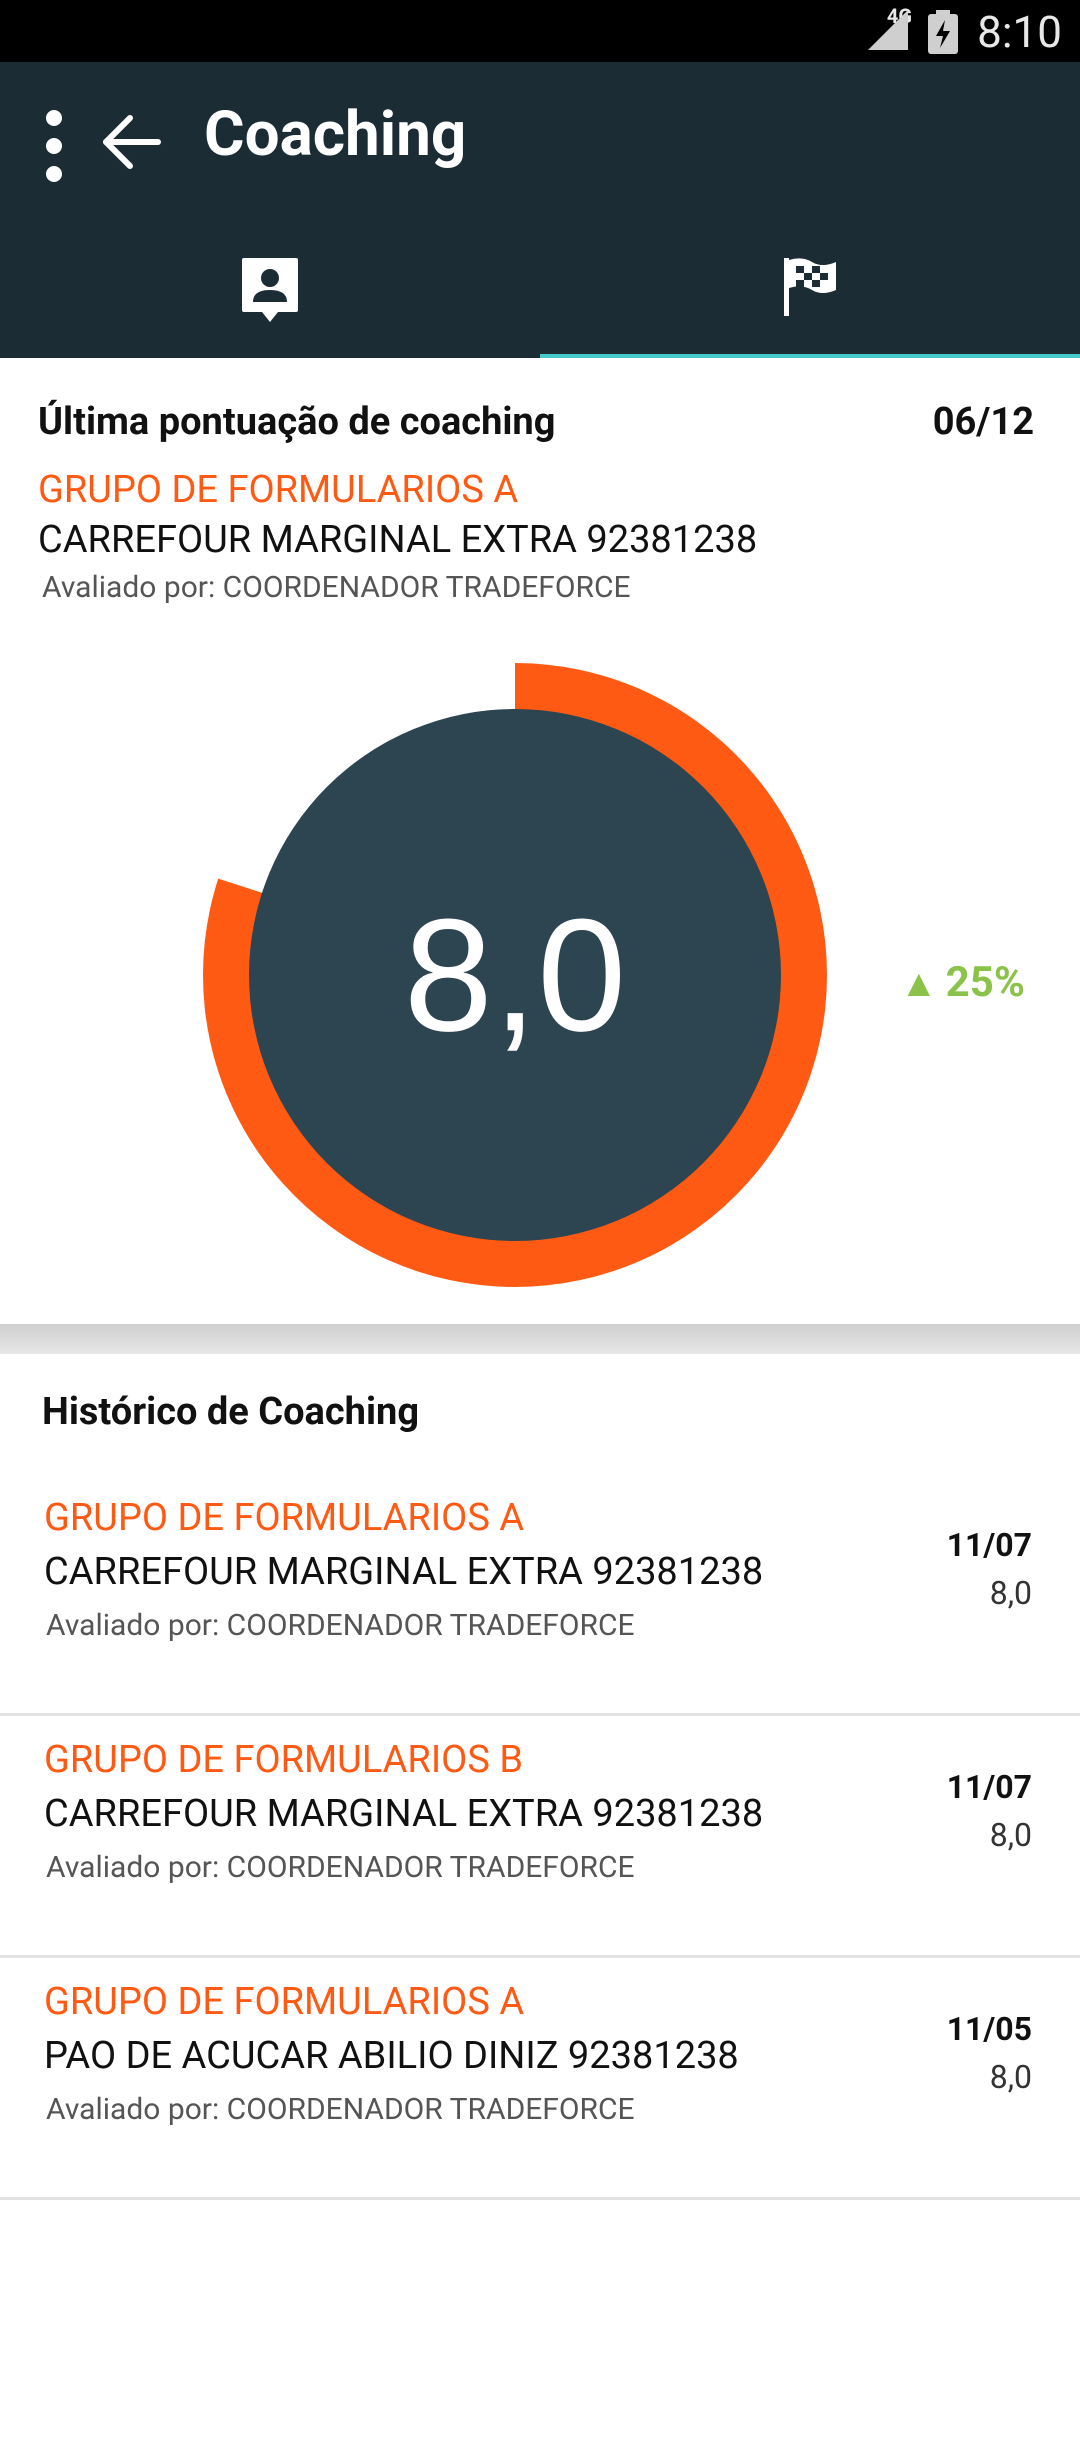 The height and width of the screenshot is (2451, 1080). I want to click on clock: 8:10, so click(1019, 32).